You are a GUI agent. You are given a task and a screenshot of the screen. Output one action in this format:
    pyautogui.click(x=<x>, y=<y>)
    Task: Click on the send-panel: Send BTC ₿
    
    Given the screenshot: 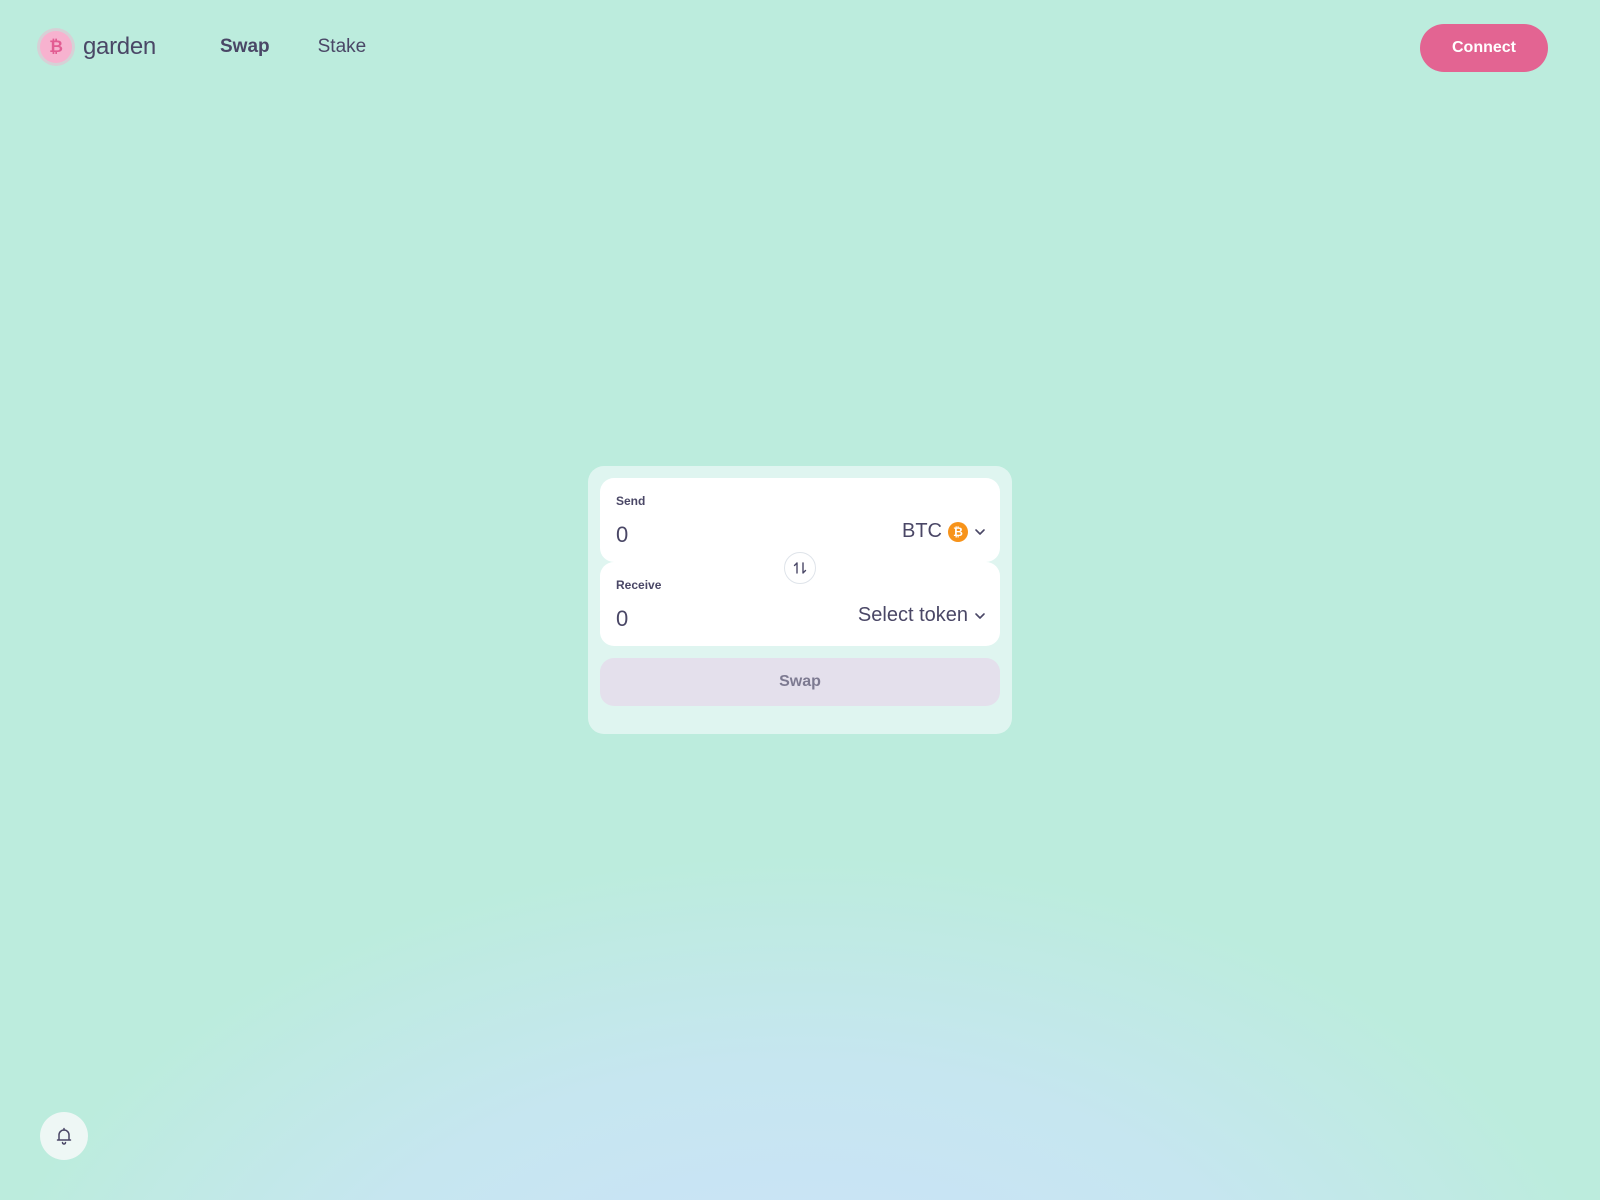 What is the action you would take?
    pyautogui.click(x=800, y=520)
    